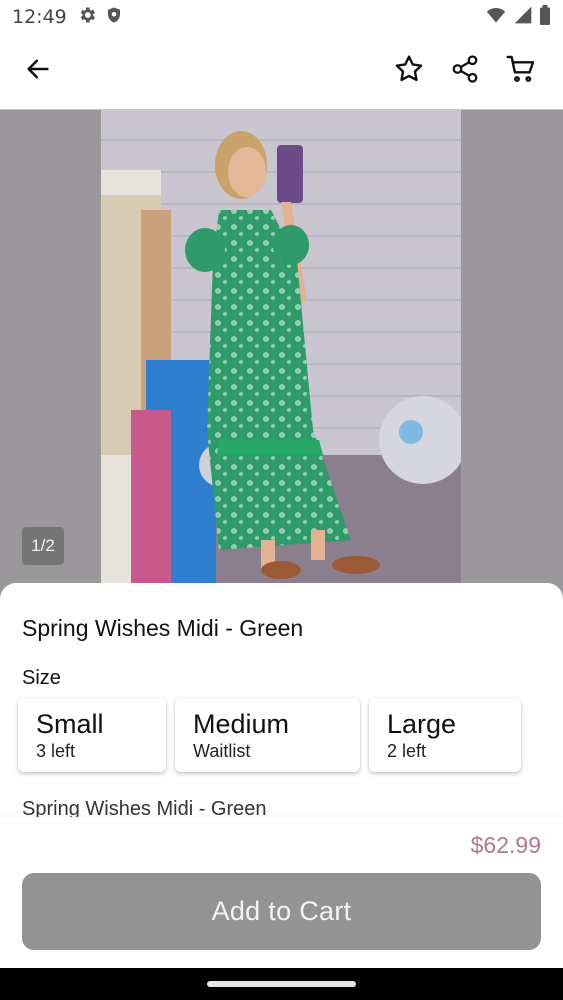 The width and height of the screenshot is (563, 1000). I want to click on size-name: Medium, so click(241, 724).